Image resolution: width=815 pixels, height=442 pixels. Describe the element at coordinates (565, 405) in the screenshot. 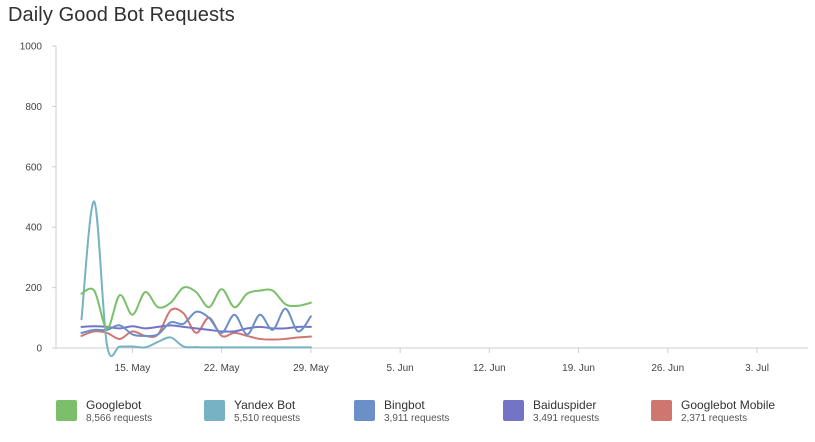

I see `legend-series-name: Baiduspider` at that location.